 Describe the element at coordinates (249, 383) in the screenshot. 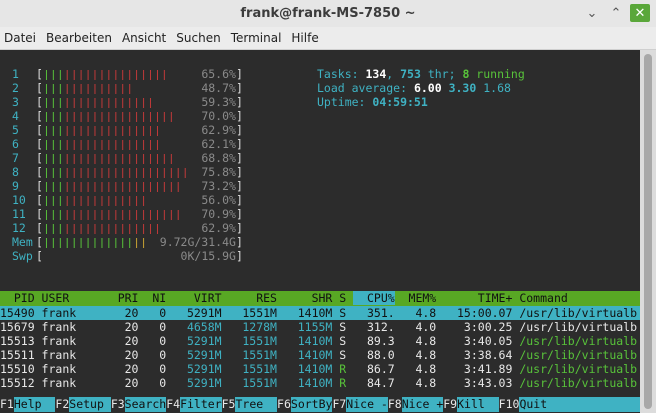

I see `process-res: 1551M` at that location.